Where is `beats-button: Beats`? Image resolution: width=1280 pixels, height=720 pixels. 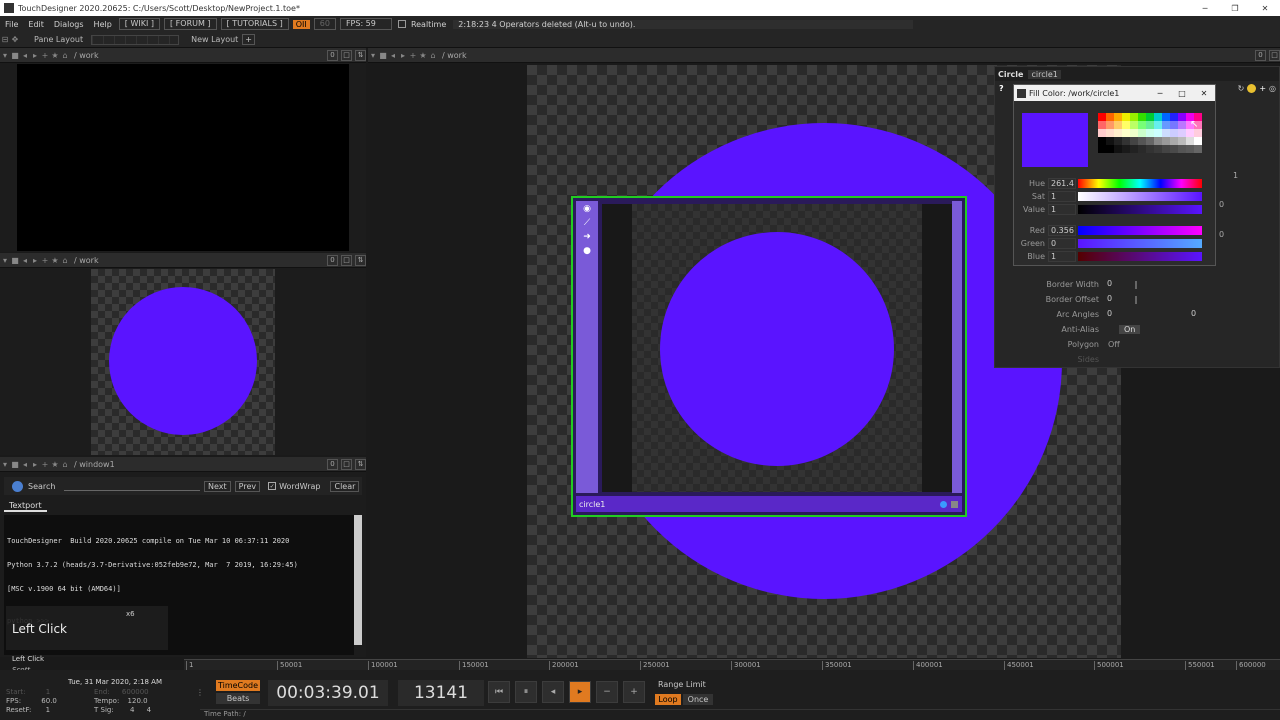 beats-button: Beats is located at coordinates (238, 698).